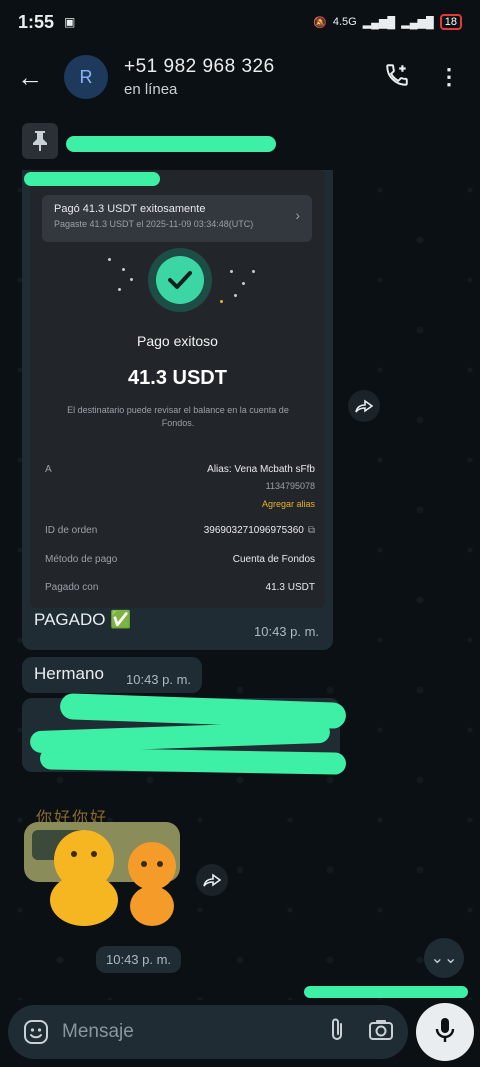  What do you see at coordinates (290, 486) in the screenshot?
I see `recipient-id: 1134795078` at bounding box center [290, 486].